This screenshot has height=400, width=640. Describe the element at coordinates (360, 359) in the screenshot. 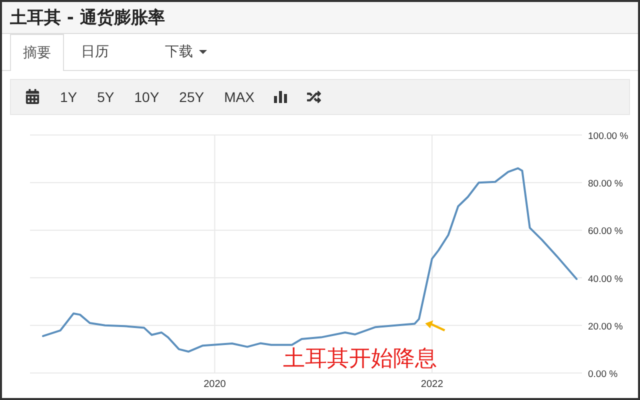

I see `annotation-text: 土耳其开始降息` at that location.